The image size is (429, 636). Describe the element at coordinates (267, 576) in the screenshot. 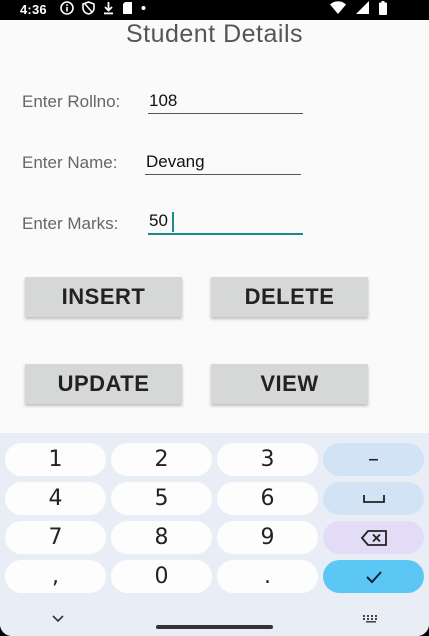

I see `key-period: .` at that location.